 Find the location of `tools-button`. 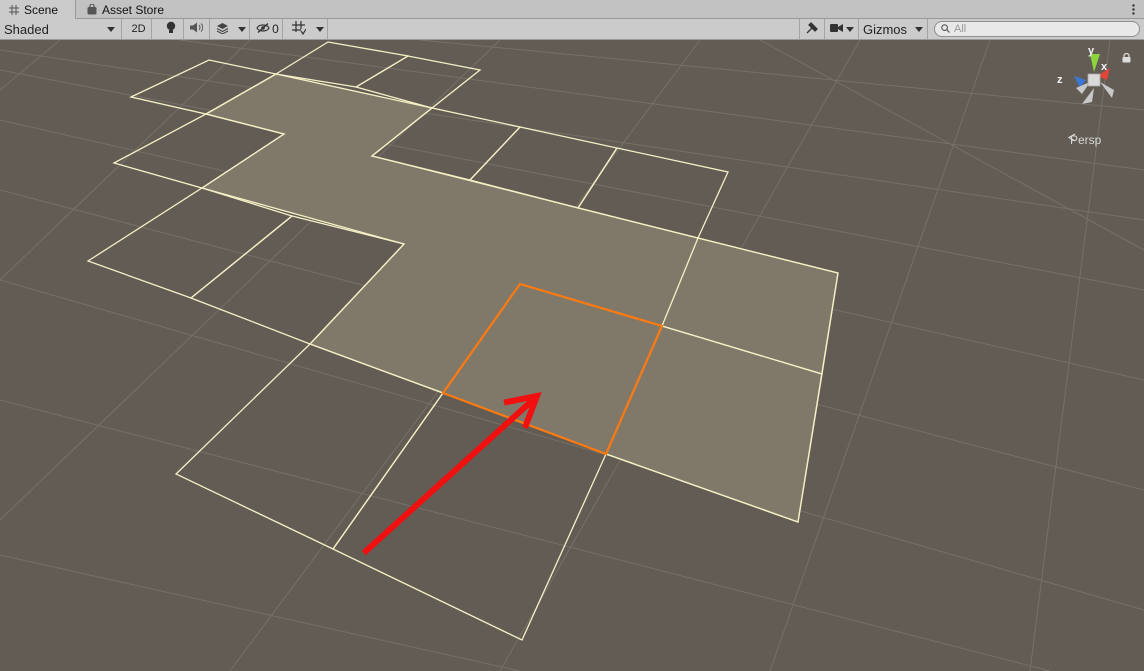

tools-button is located at coordinates (812, 29).